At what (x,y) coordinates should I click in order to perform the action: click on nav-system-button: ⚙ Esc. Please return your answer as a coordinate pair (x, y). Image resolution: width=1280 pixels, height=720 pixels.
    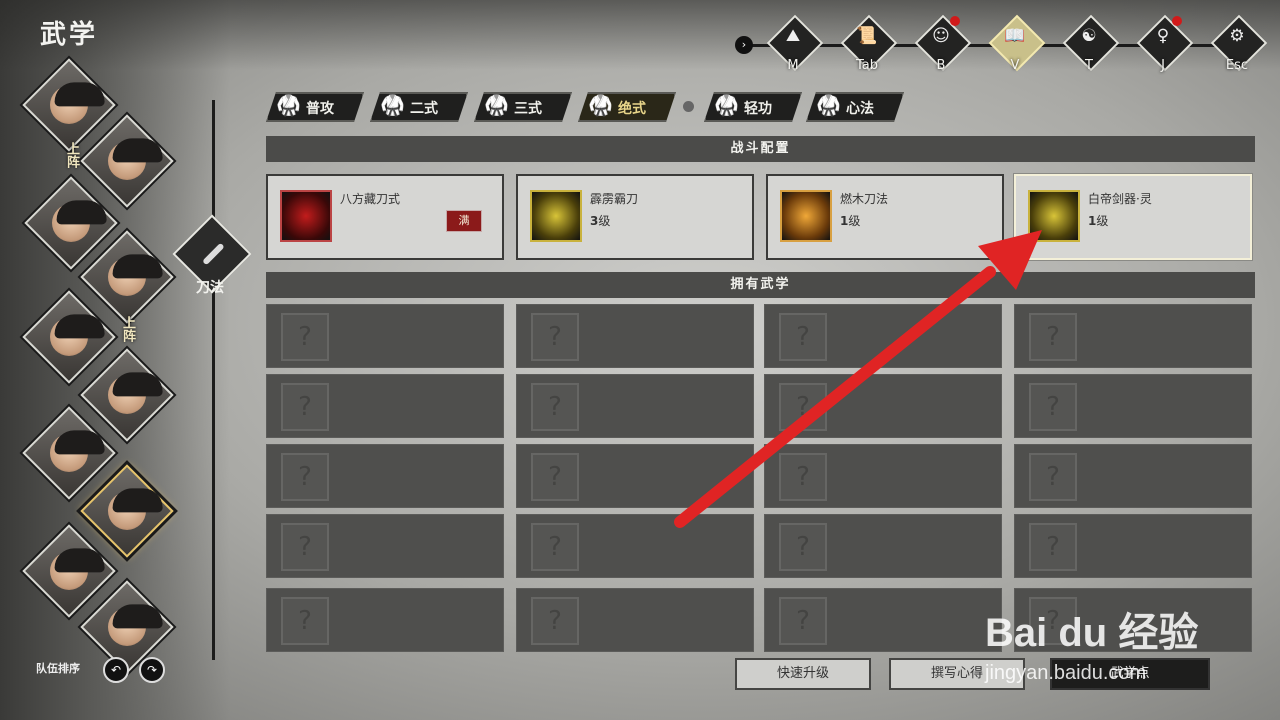
    Looking at the image, I should click on (1239, 43).